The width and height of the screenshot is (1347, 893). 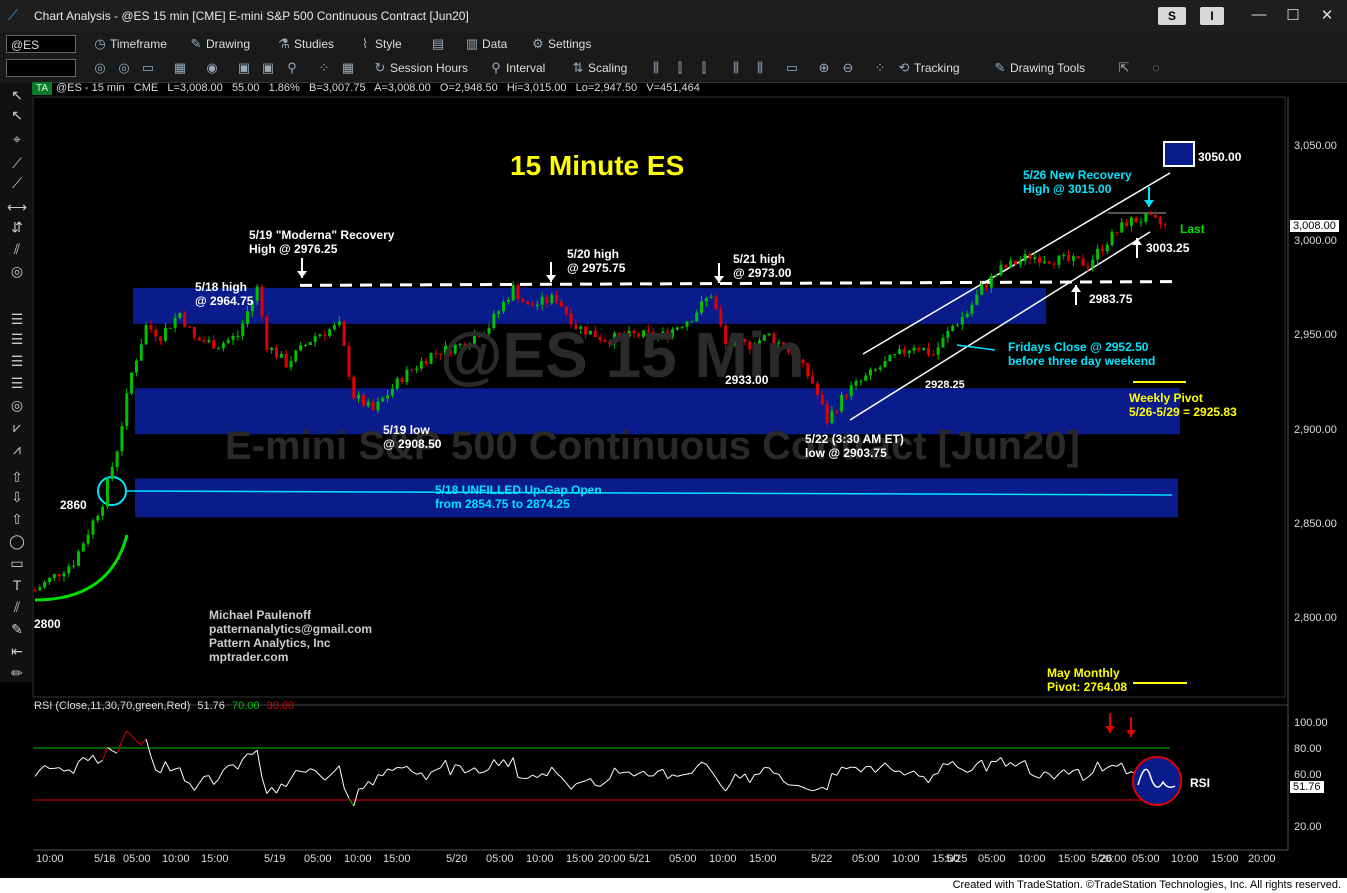 What do you see at coordinates (866, 859) in the screenshot?
I see `time-tick: 05:00` at bounding box center [866, 859].